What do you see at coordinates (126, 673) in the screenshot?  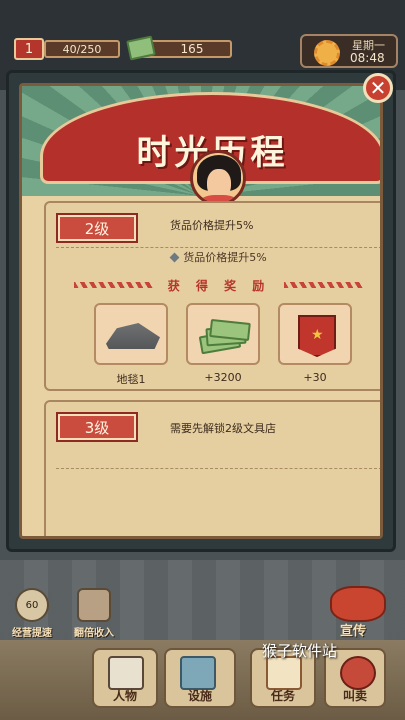 I see `portrait-card-icon` at bounding box center [126, 673].